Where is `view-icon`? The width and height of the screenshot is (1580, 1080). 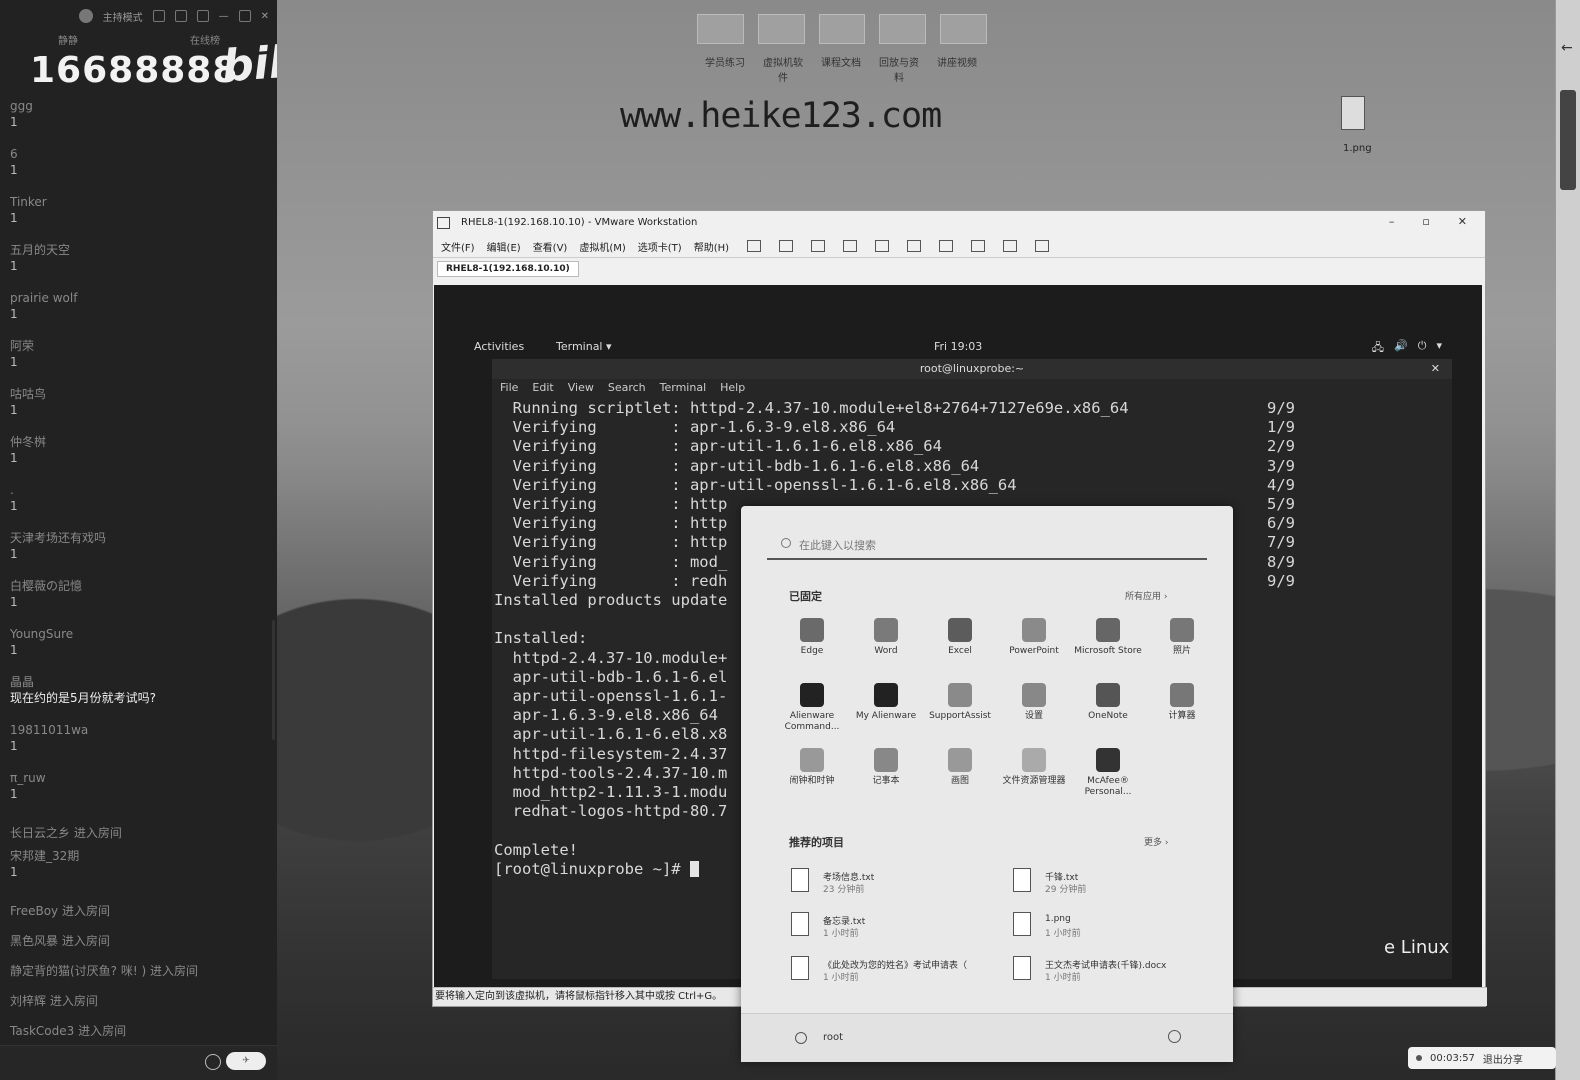 view-icon is located at coordinates (914, 246).